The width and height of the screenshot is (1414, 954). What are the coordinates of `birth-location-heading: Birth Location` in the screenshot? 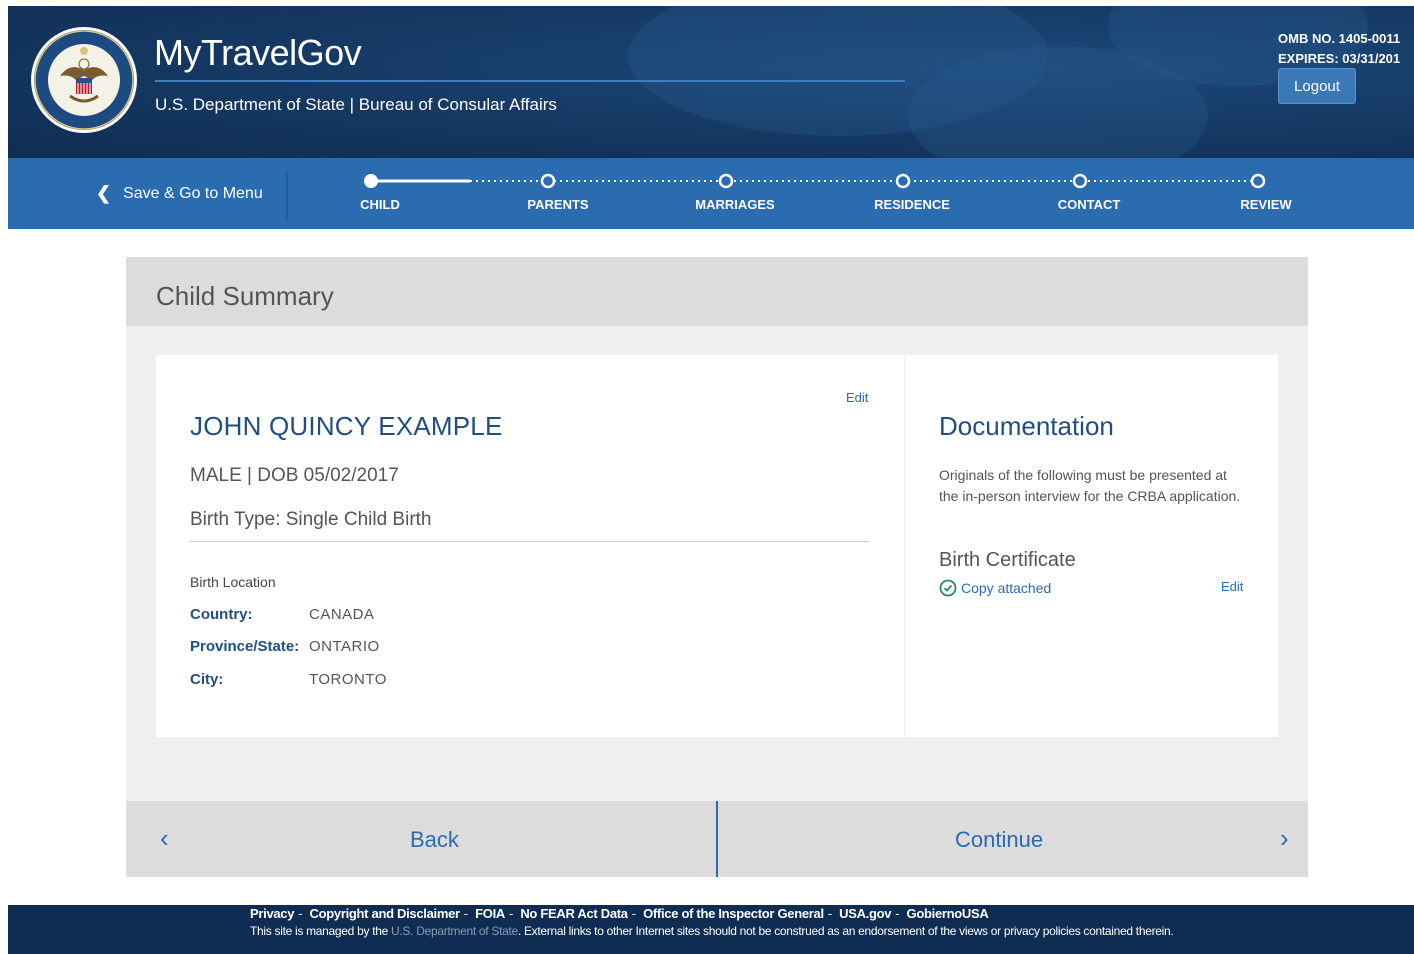 It's located at (233, 582).